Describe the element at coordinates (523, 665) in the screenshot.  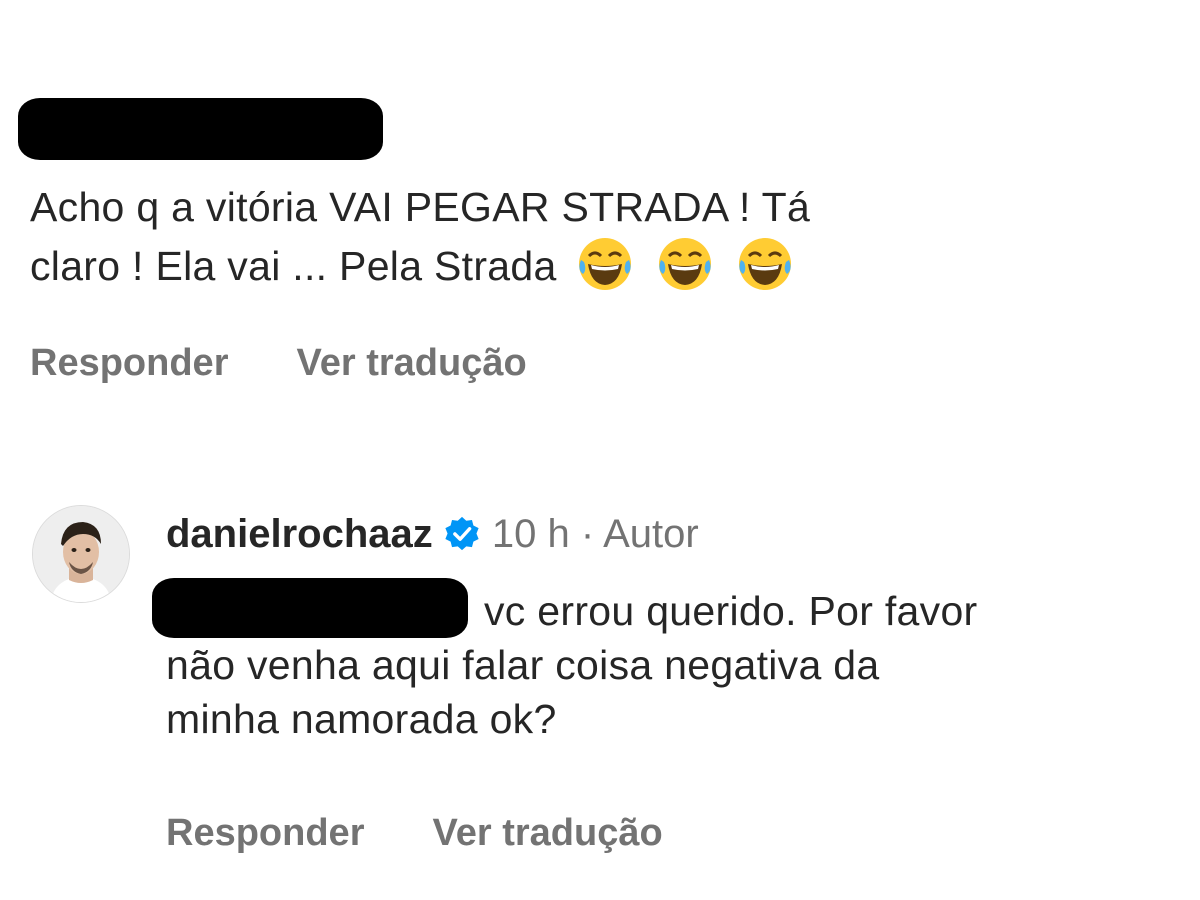
I see `reply-text-line: não venha aqui falar coisa negativa da` at that location.